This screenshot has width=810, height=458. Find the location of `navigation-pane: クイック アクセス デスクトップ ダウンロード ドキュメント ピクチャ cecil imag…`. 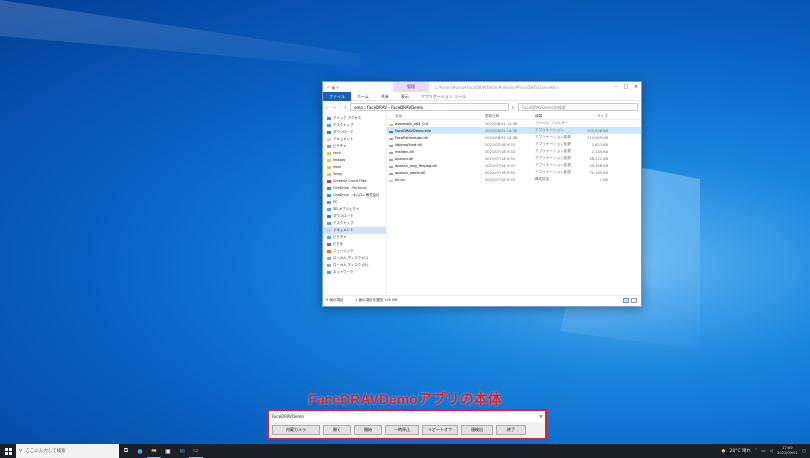

navigation-pane: クイック アクセス デスクトップ ダウンロード ドキュメント ピクチャ cecil imag… is located at coordinates (355, 204).